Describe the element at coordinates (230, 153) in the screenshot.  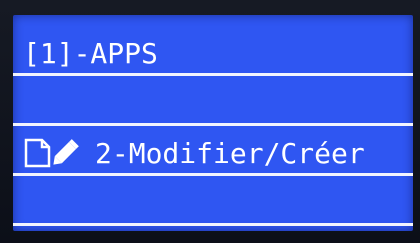
I see `menu-item-label: 2-Modifier/Créer` at that location.